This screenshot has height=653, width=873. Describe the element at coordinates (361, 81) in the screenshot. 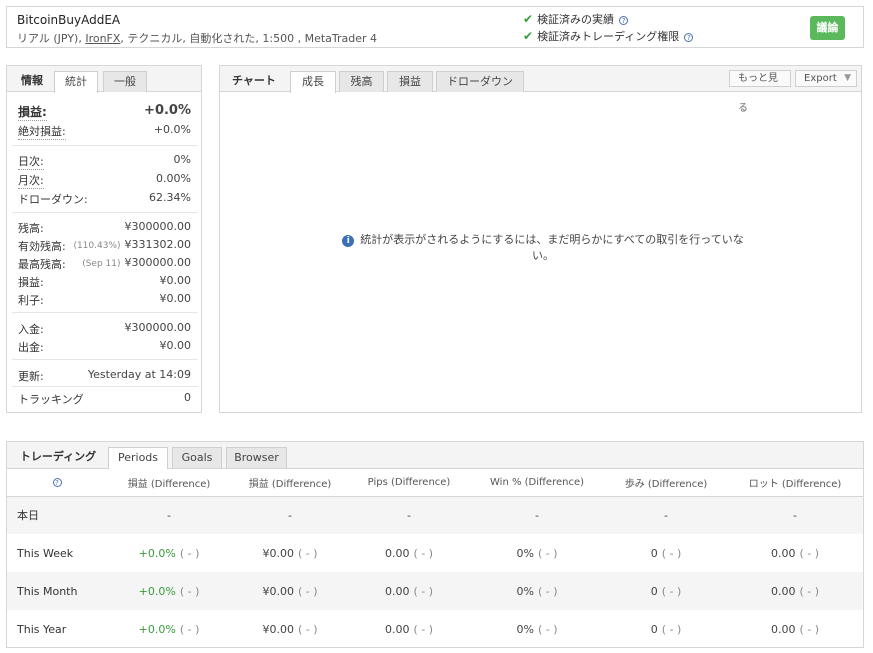

I see `tab-balance: 残高` at that location.